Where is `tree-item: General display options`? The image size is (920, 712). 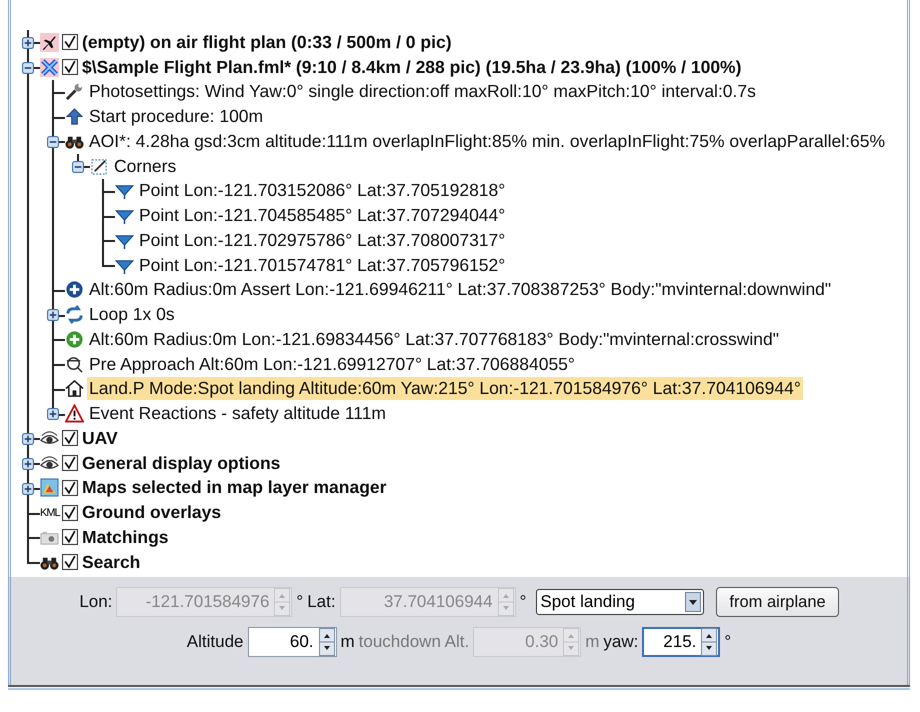
tree-item: General display options is located at coordinates (181, 463).